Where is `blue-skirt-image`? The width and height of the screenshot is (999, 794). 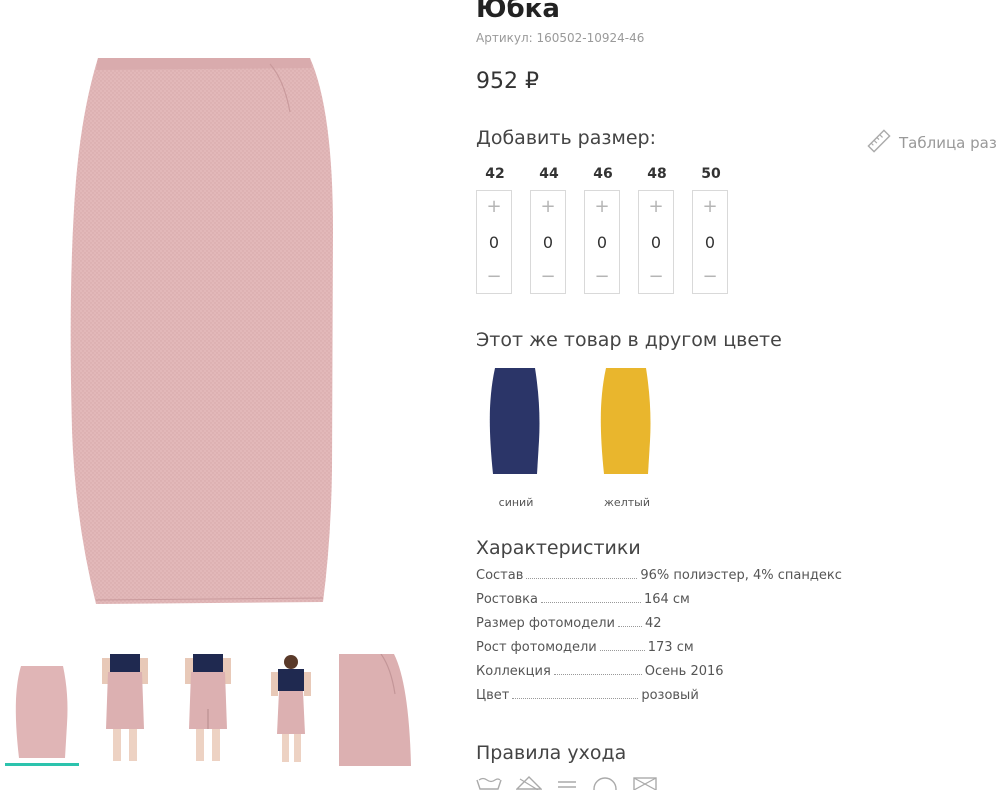 blue-skirt-image is located at coordinates (514, 421).